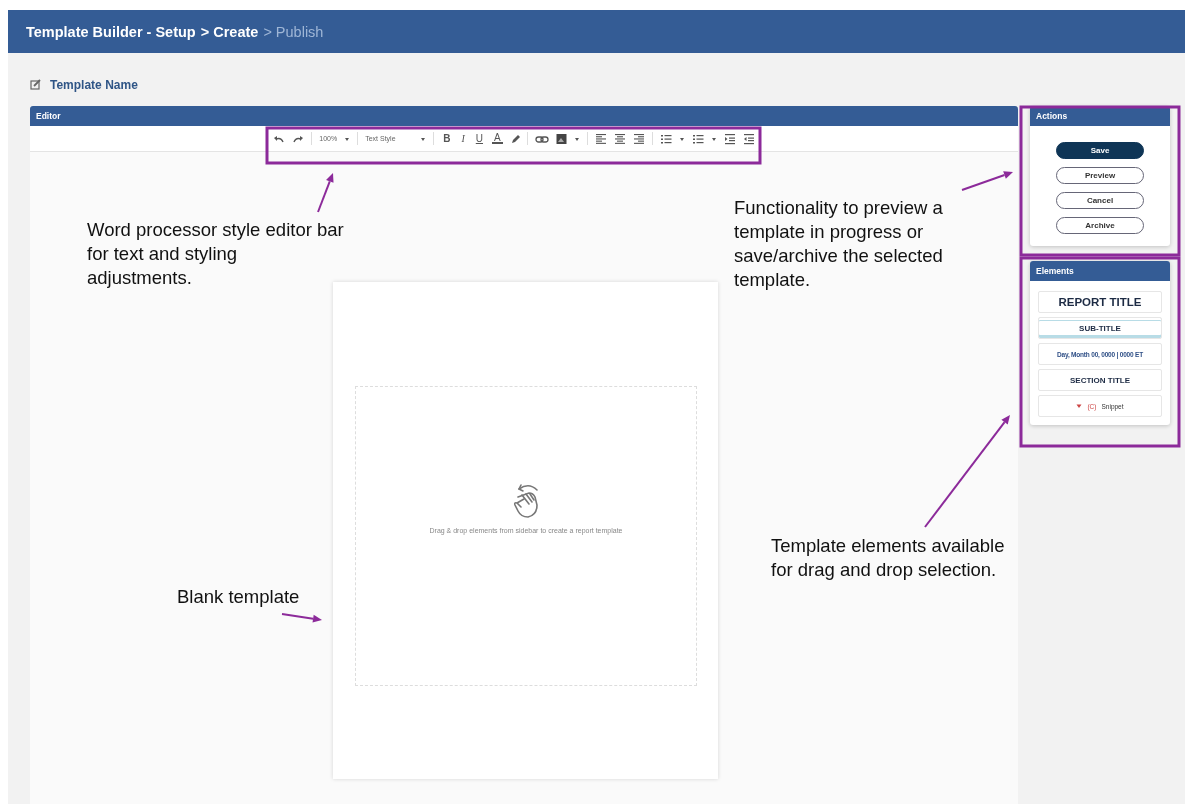 The width and height of the screenshot is (1185, 804). I want to click on outdent-icon, so click(748, 138).